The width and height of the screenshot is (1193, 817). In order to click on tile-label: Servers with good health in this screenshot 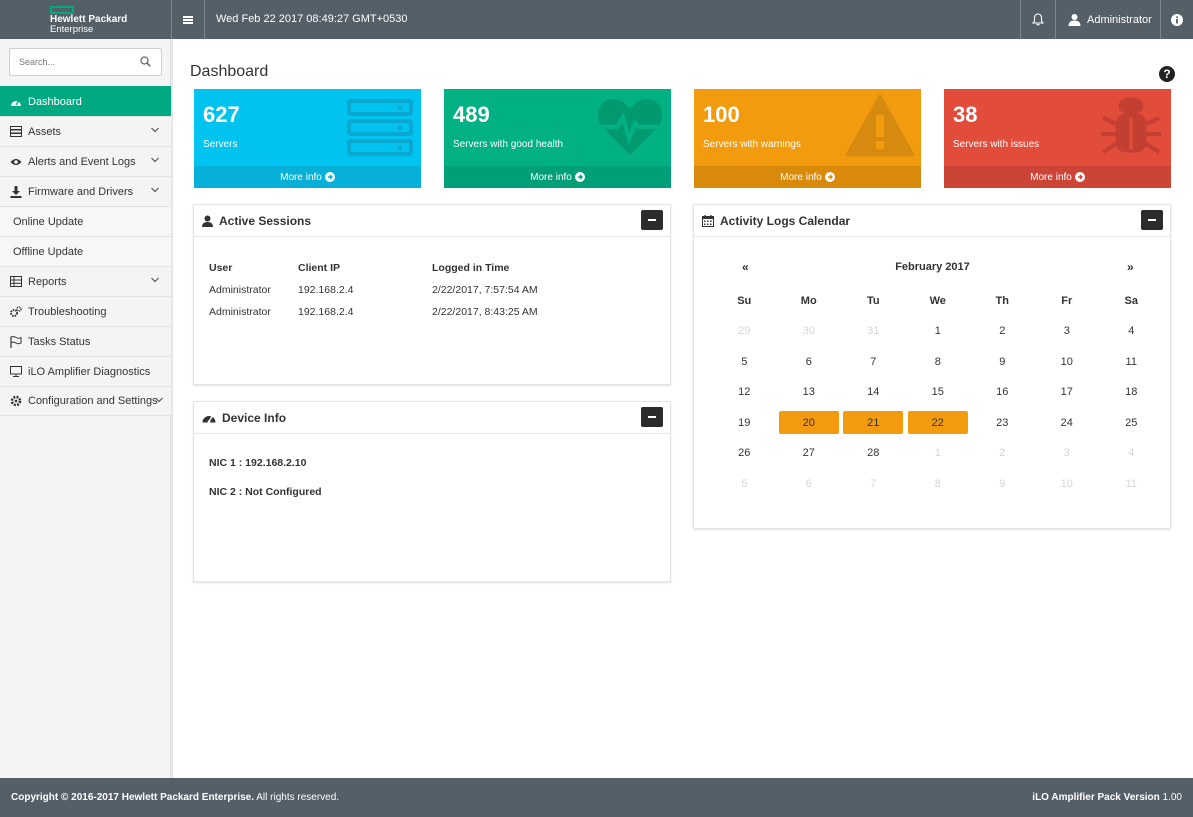, I will do `click(508, 144)`.